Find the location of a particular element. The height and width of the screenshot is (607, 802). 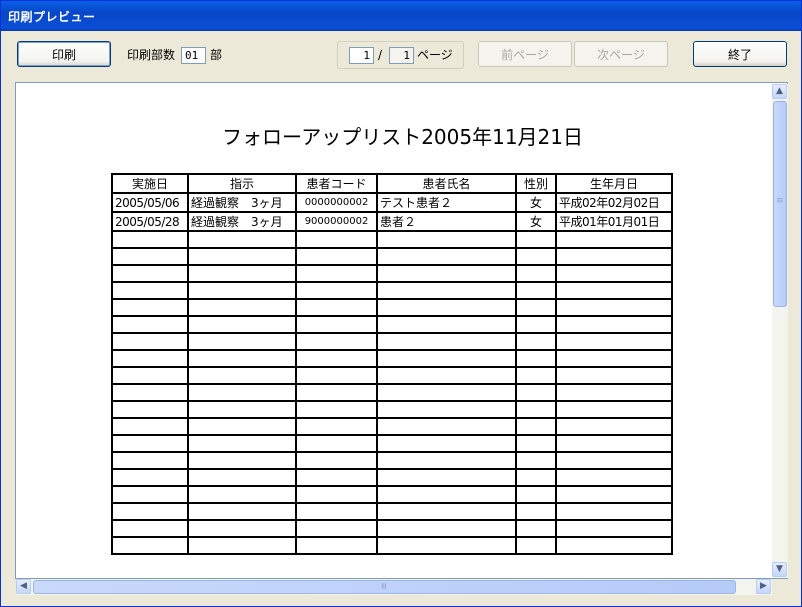

window-title: 印刷プレビュー is located at coordinates (52, 17).